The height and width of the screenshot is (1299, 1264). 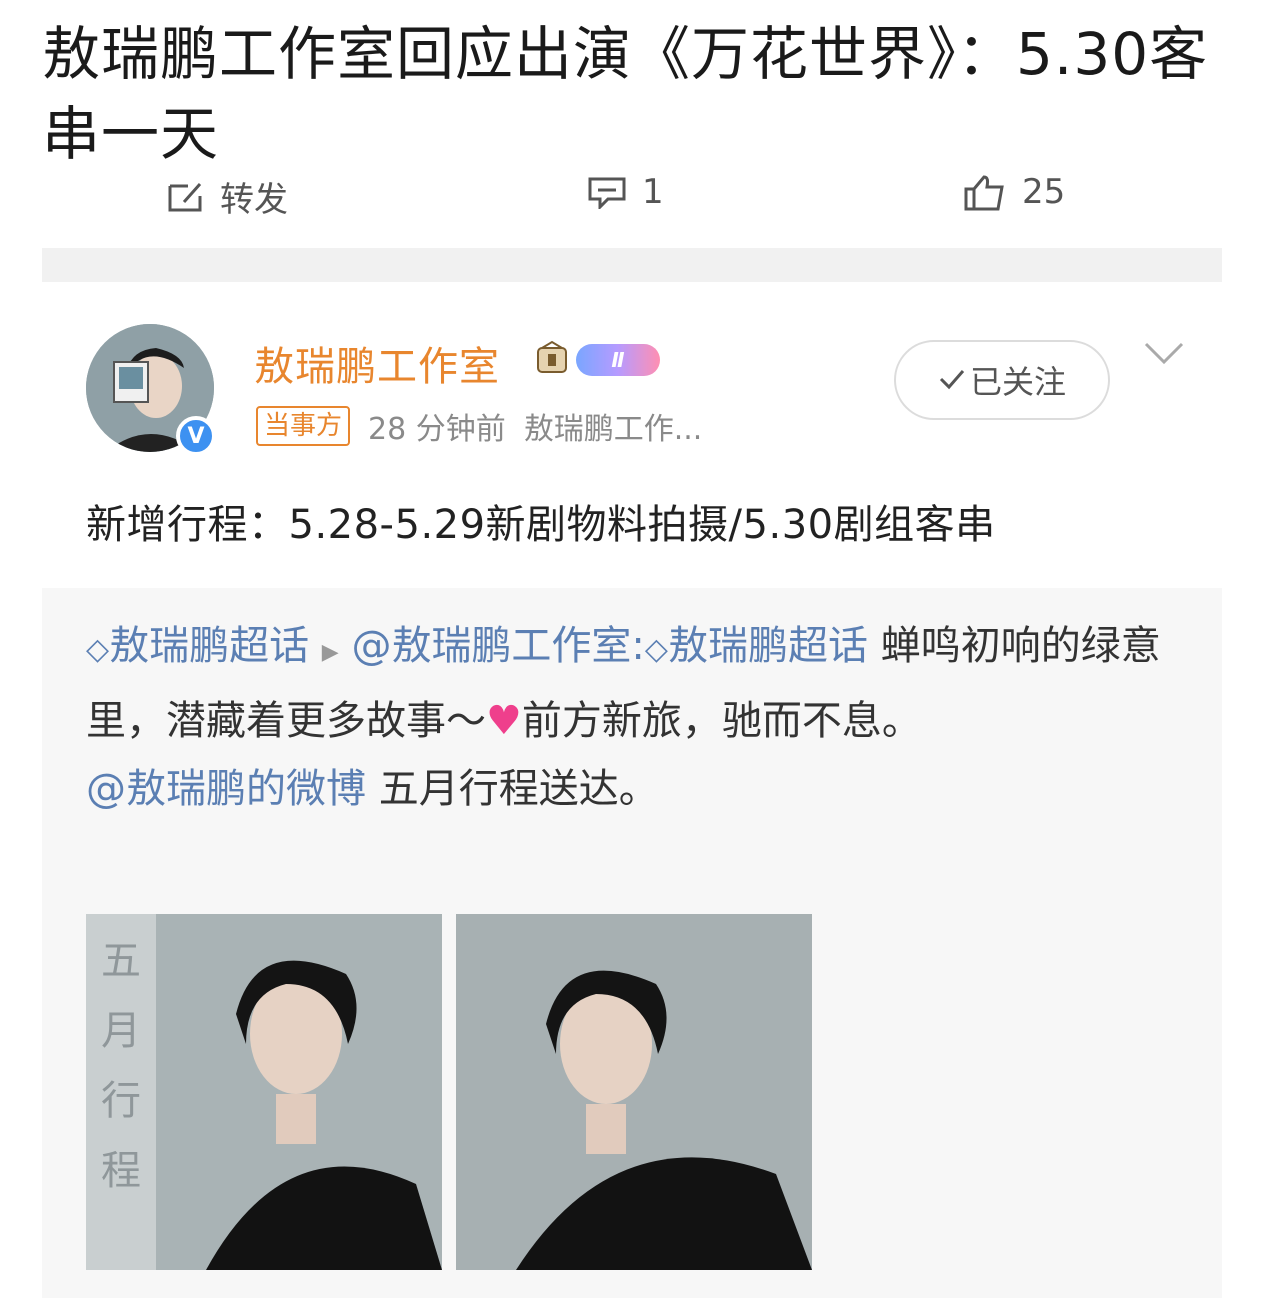 What do you see at coordinates (377, 363) in the screenshot?
I see `post-username: 敖瑞鹏工作室` at bounding box center [377, 363].